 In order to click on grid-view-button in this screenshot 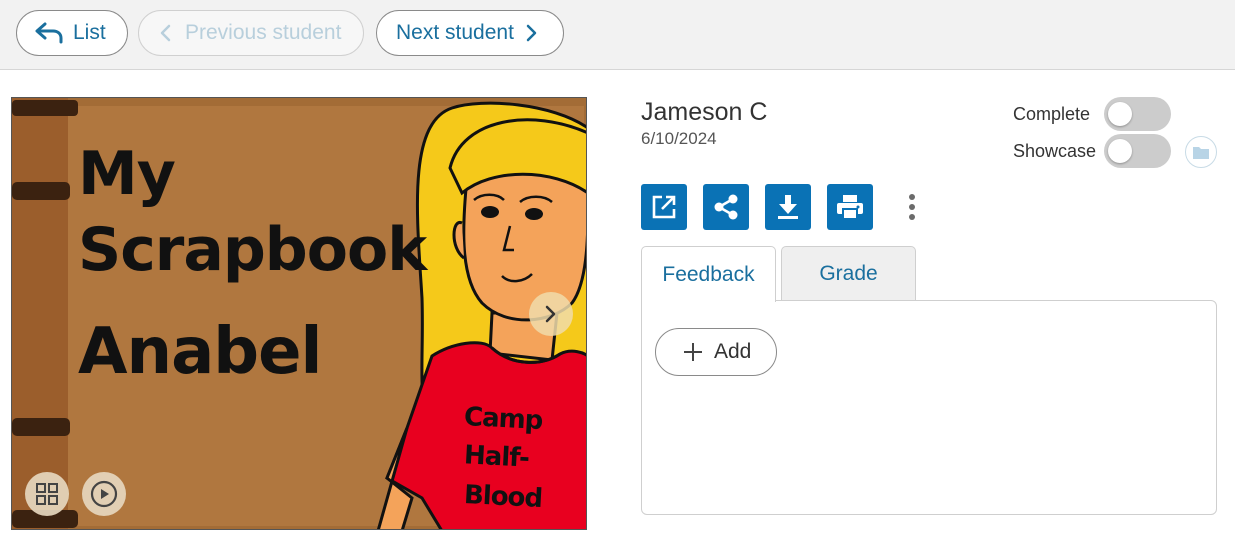, I will do `click(47, 494)`.